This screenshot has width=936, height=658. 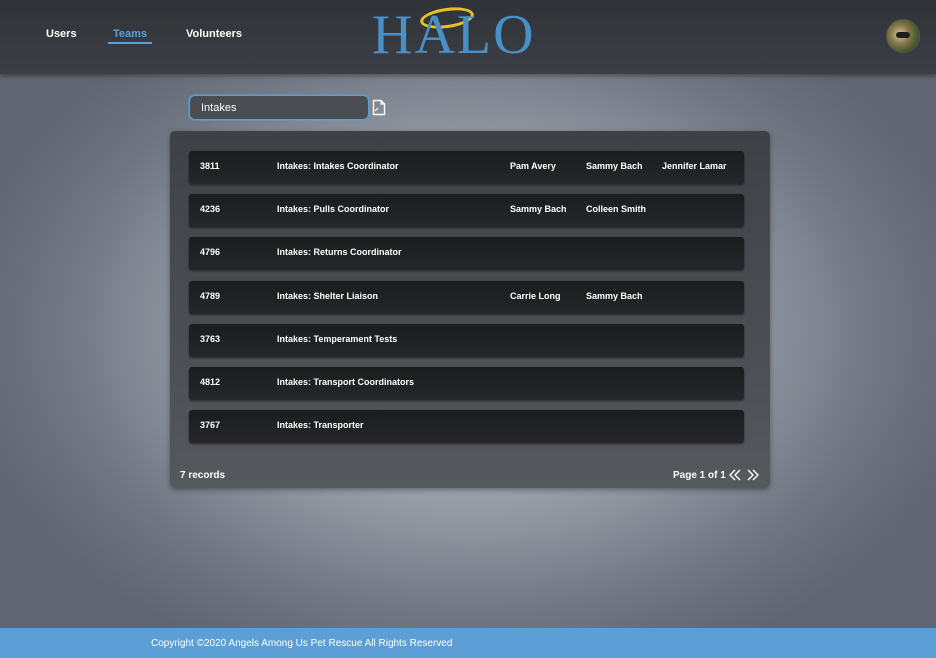 What do you see at coordinates (466, 340) in the screenshot?
I see `team-row: 3763 Intakes: Temperament Tests` at bounding box center [466, 340].